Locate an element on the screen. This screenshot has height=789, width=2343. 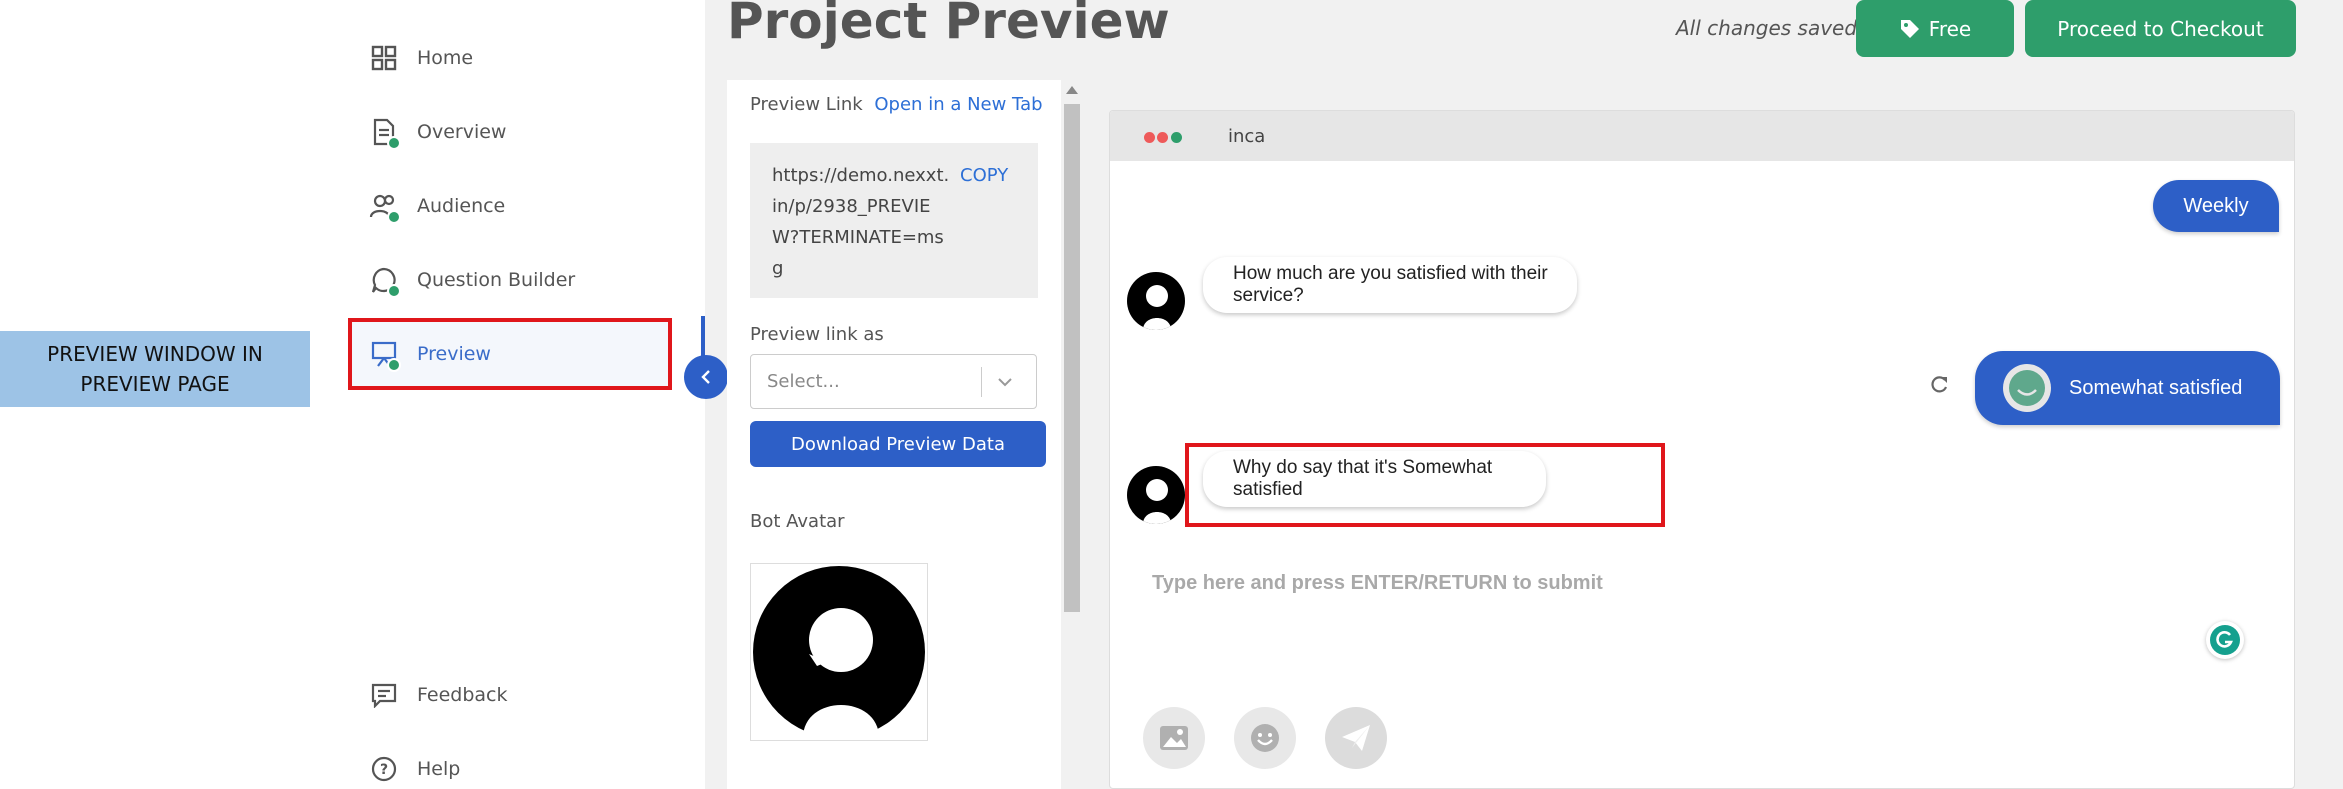
download-label: Download Preview Data is located at coordinates (898, 444).